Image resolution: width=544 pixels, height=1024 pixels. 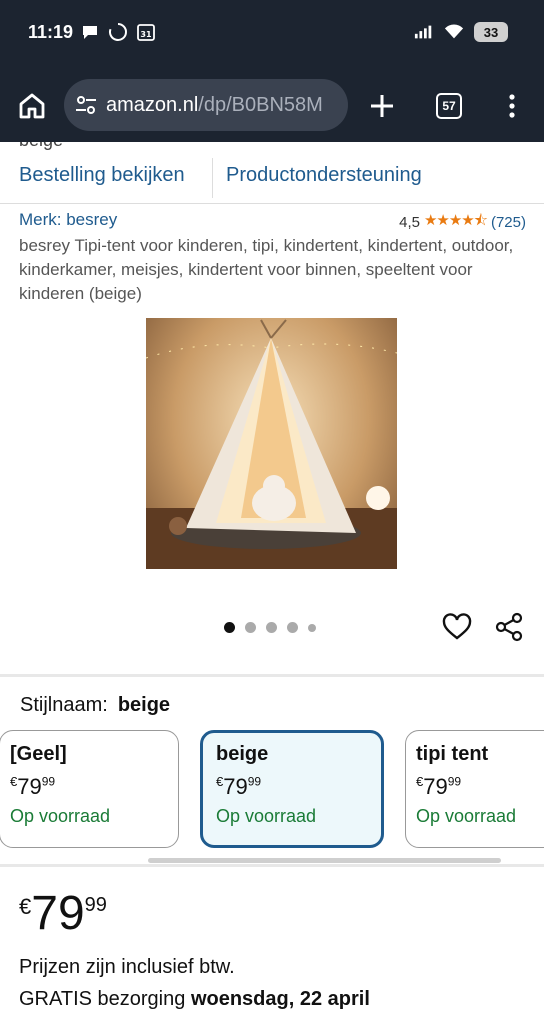 I want to click on cut-off-text: beige, so click(x=41, y=146).